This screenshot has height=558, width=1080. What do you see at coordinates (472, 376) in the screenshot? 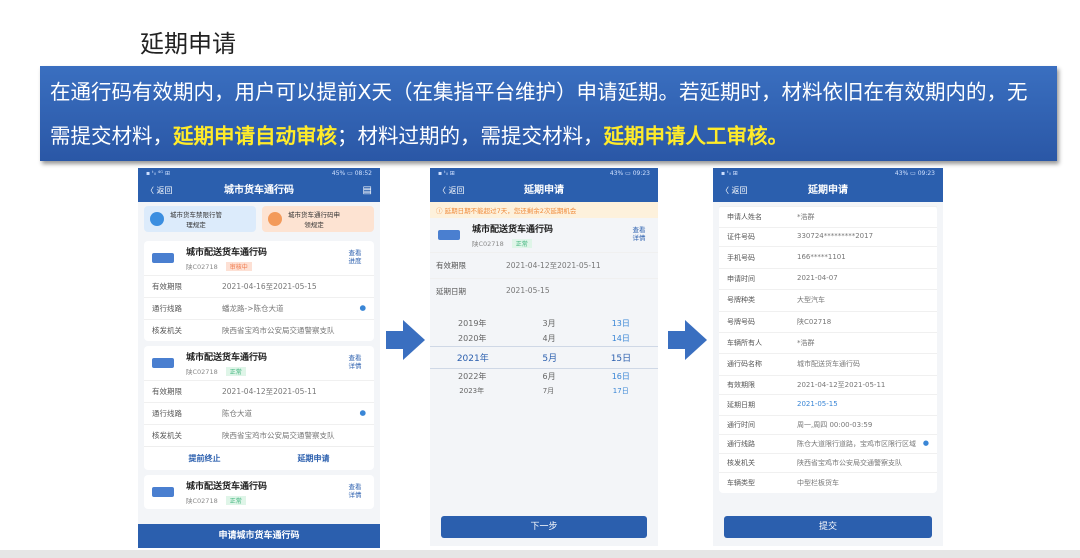
I see `year: 2022年` at bounding box center [472, 376].